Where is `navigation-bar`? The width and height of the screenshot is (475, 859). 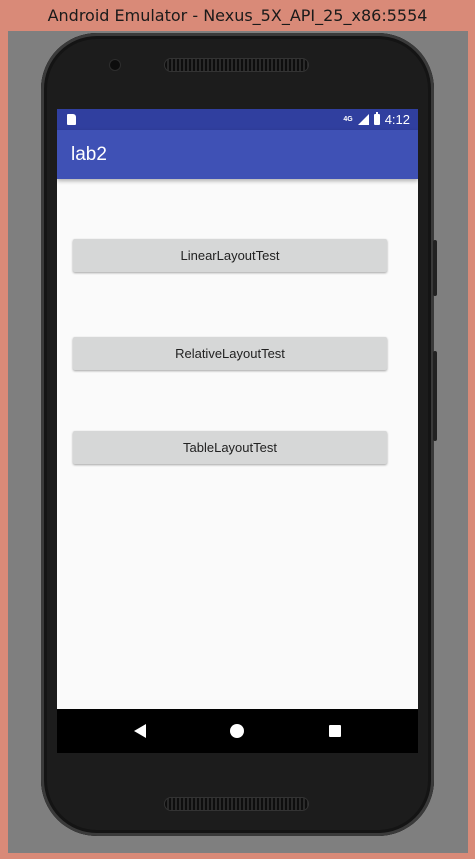 navigation-bar is located at coordinates (237, 731).